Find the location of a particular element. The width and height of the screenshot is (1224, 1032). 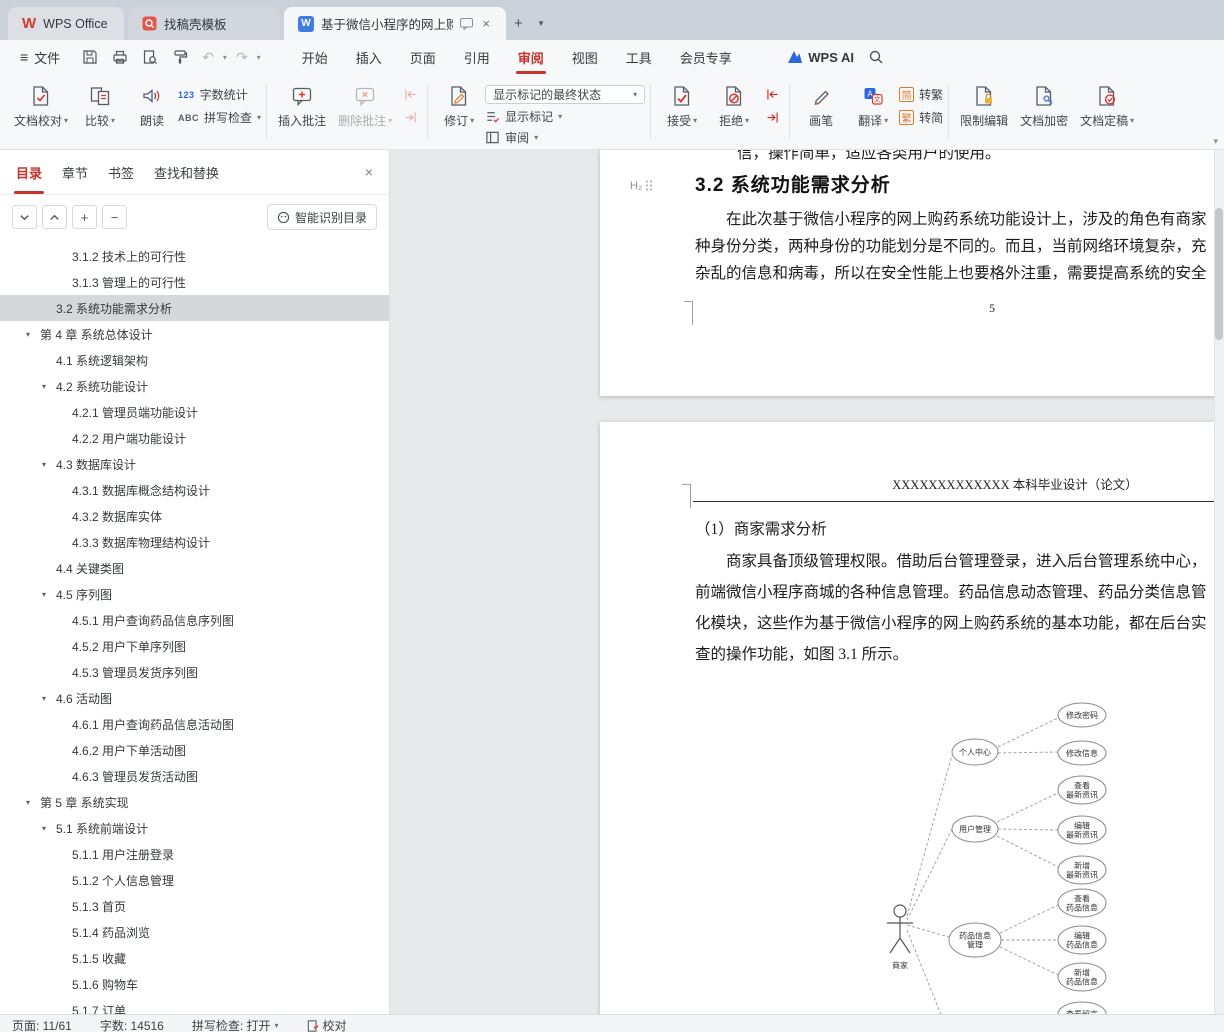

tab-close-icon: × is located at coordinates (486, 23).